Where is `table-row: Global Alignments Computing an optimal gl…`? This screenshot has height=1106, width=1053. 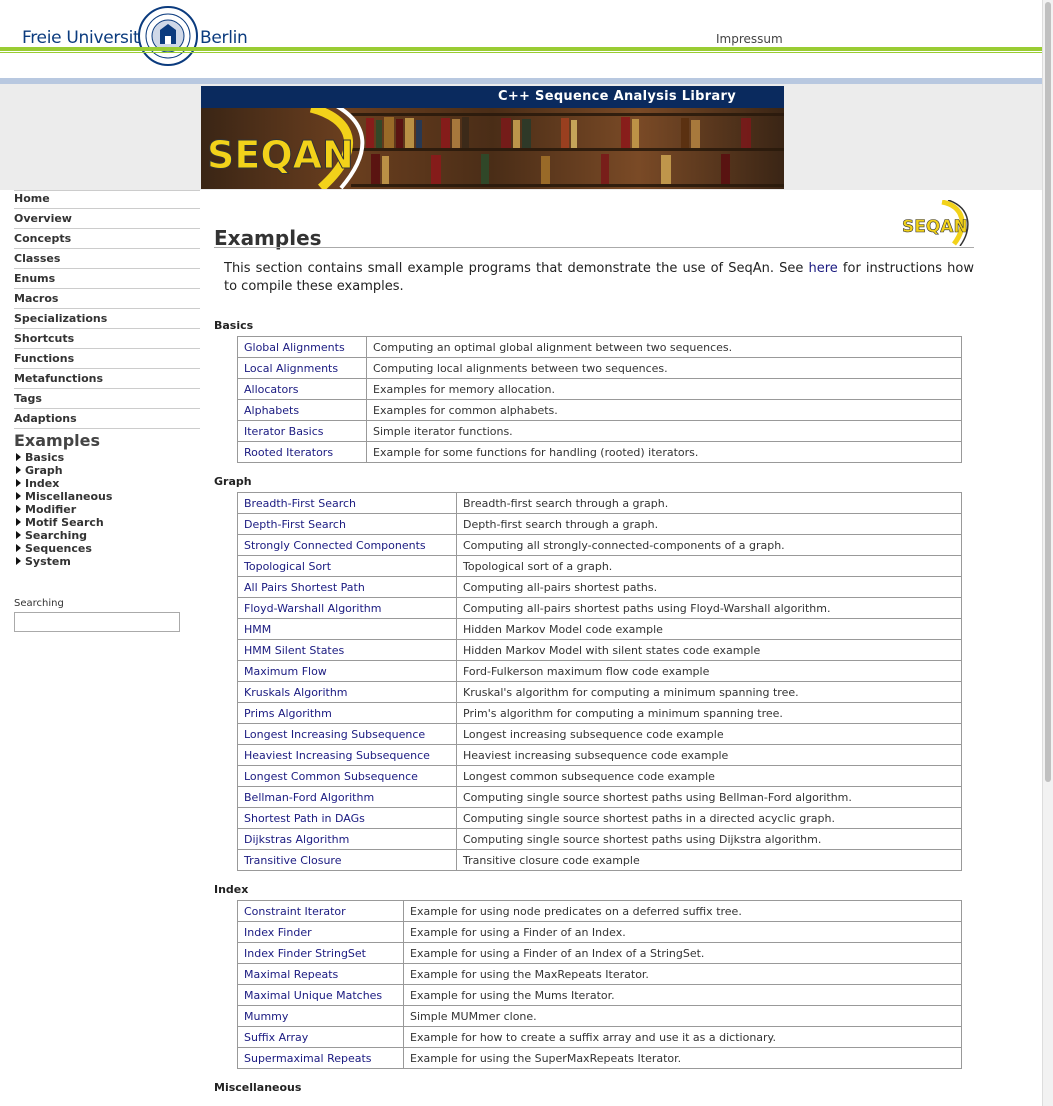 table-row: Global Alignments Computing an optimal gl… is located at coordinates (599, 347).